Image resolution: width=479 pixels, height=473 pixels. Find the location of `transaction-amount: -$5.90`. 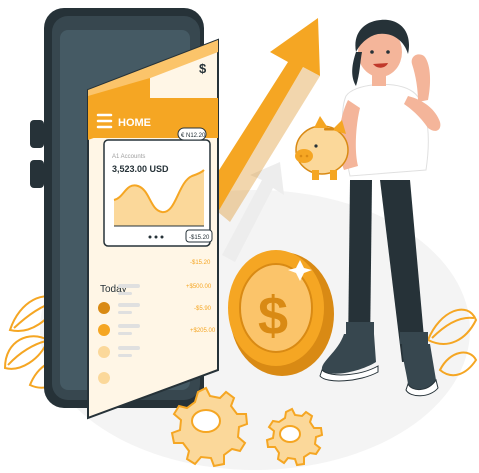

transaction-amount: -$5.90 is located at coordinates (203, 309).